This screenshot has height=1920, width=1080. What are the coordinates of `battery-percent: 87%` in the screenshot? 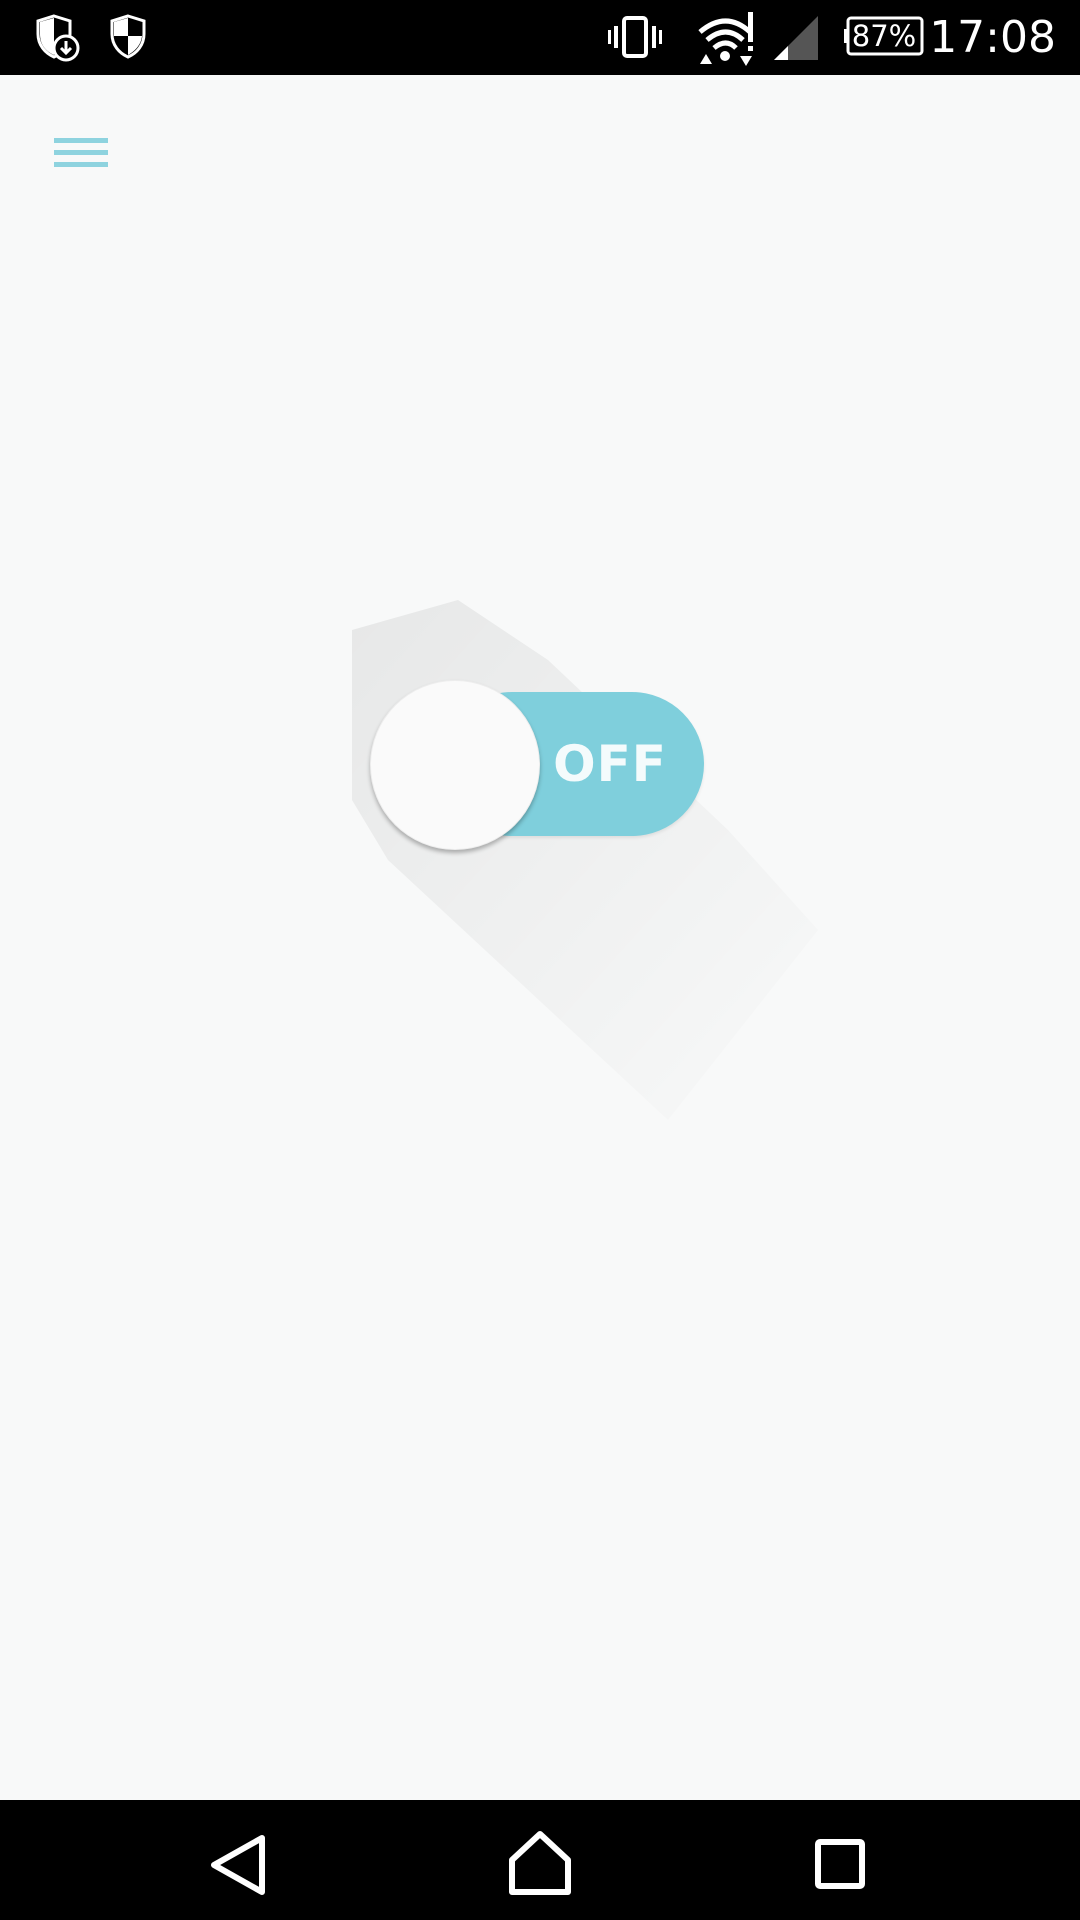 It's located at (884, 36).